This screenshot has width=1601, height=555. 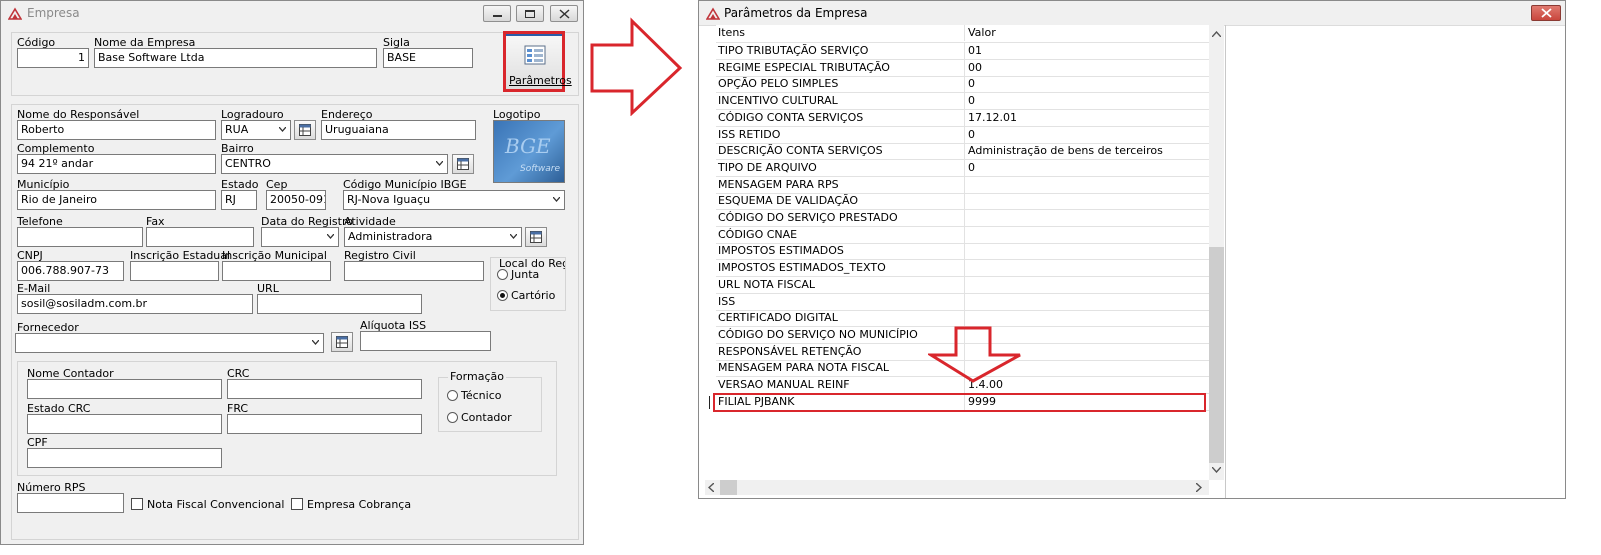 I want to click on logradouro-lookup-button, so click(x=305, y=130).